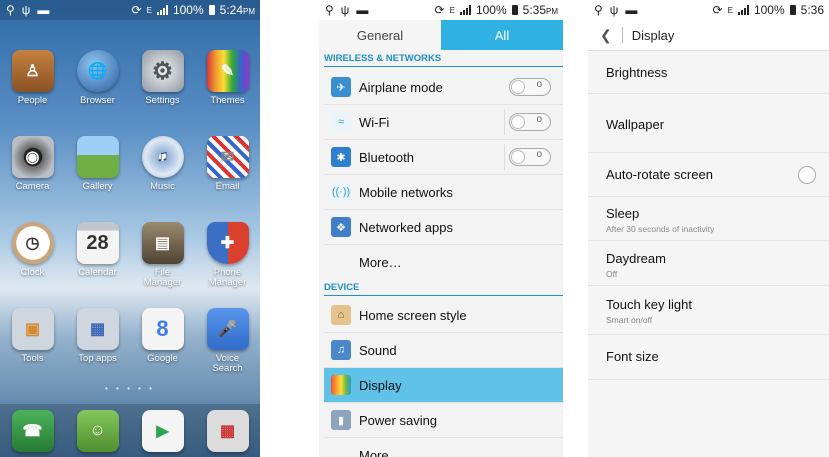 The image size is (829, 457). I want to click on setting-label: Home screen style, so click(413, 315).